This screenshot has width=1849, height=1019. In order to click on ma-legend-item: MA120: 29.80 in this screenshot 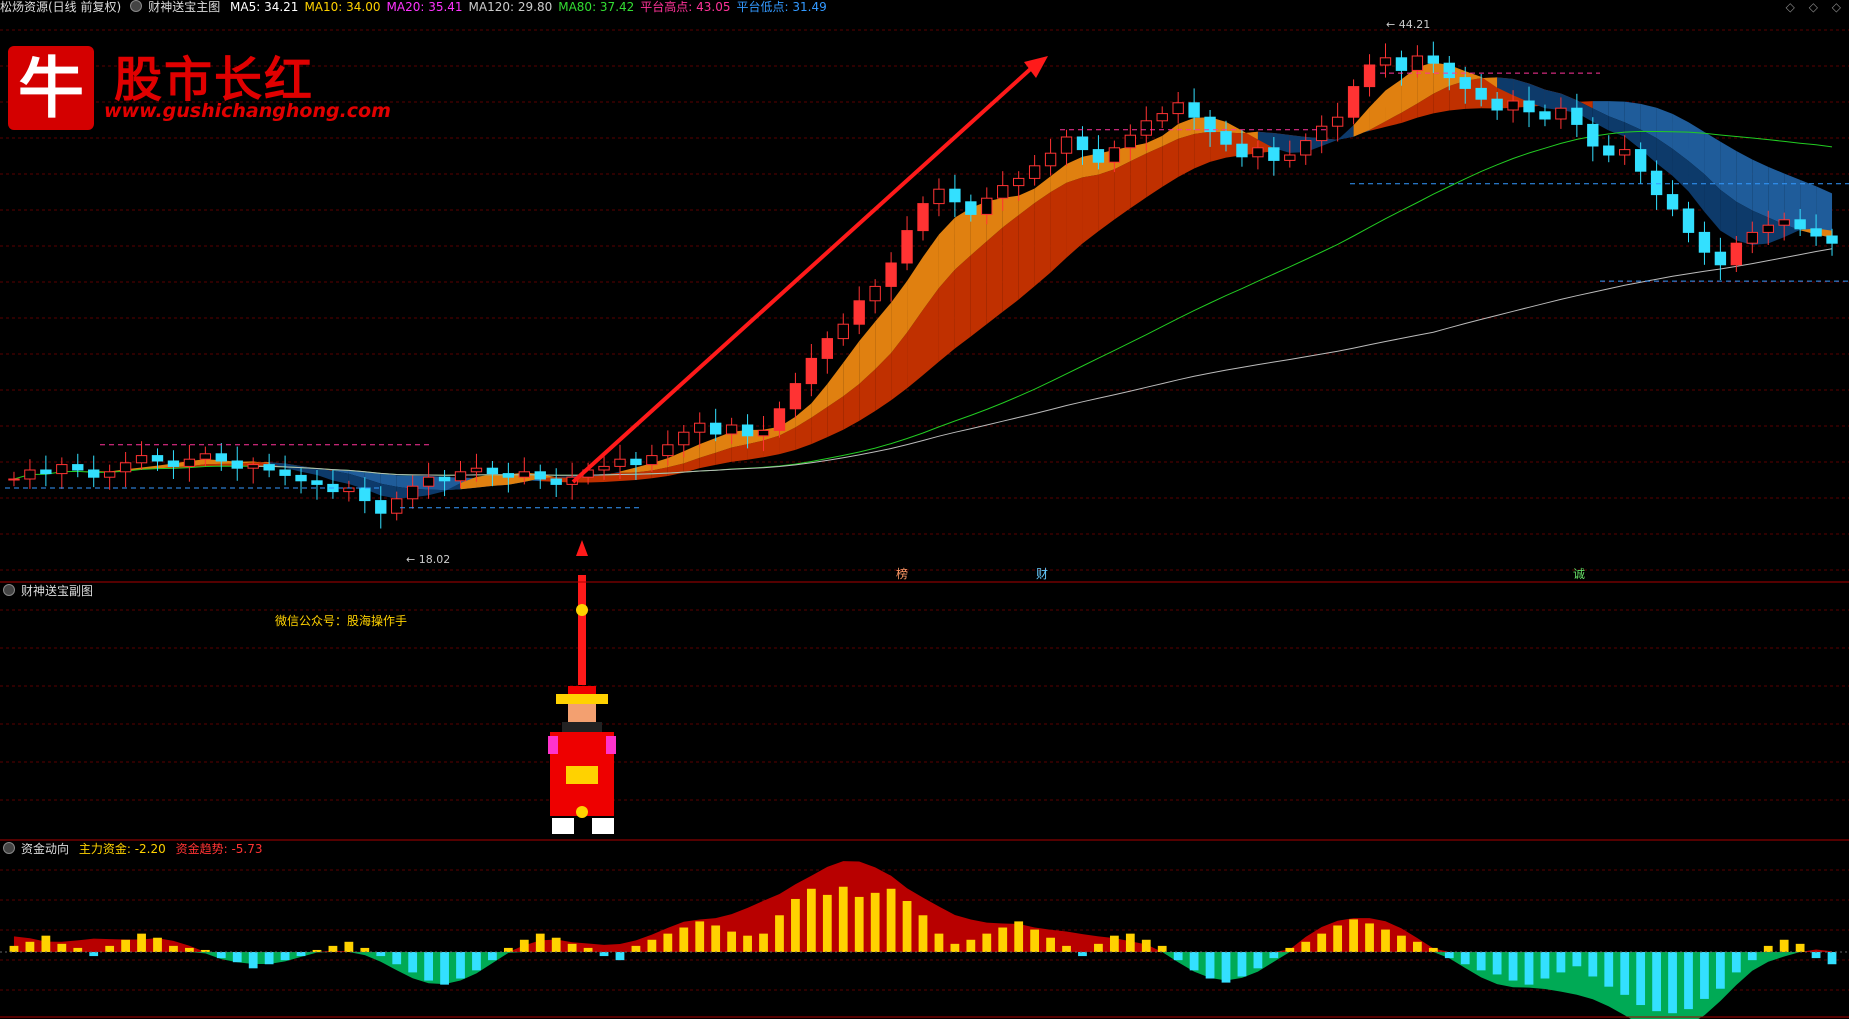, I will do `click(510, 7)`.